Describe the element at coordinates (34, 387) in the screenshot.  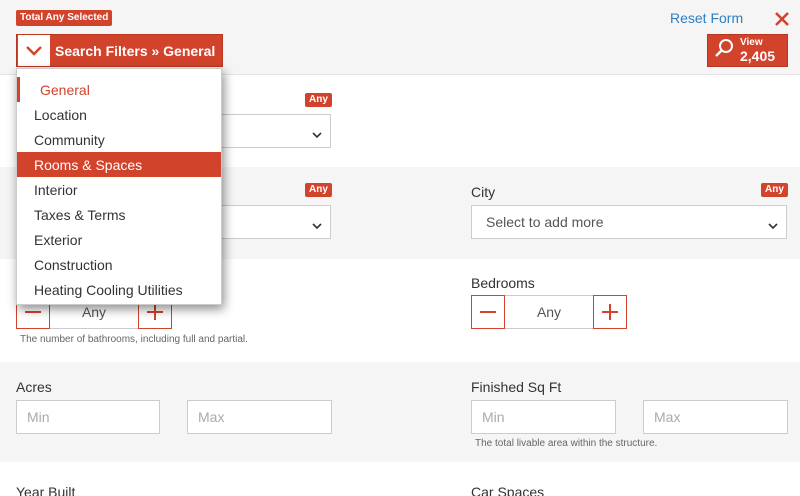
I see `acres-label: Acres` at that location.